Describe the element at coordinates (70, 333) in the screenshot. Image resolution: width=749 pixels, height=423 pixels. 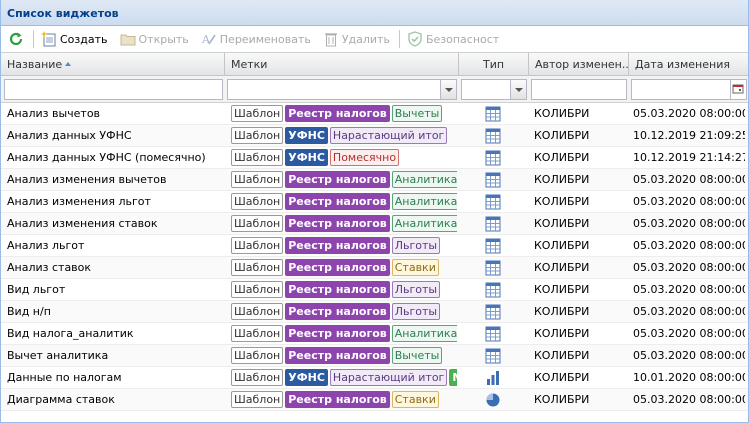
I see `widget-name-cell: Вид налога_аналитик` at that location.